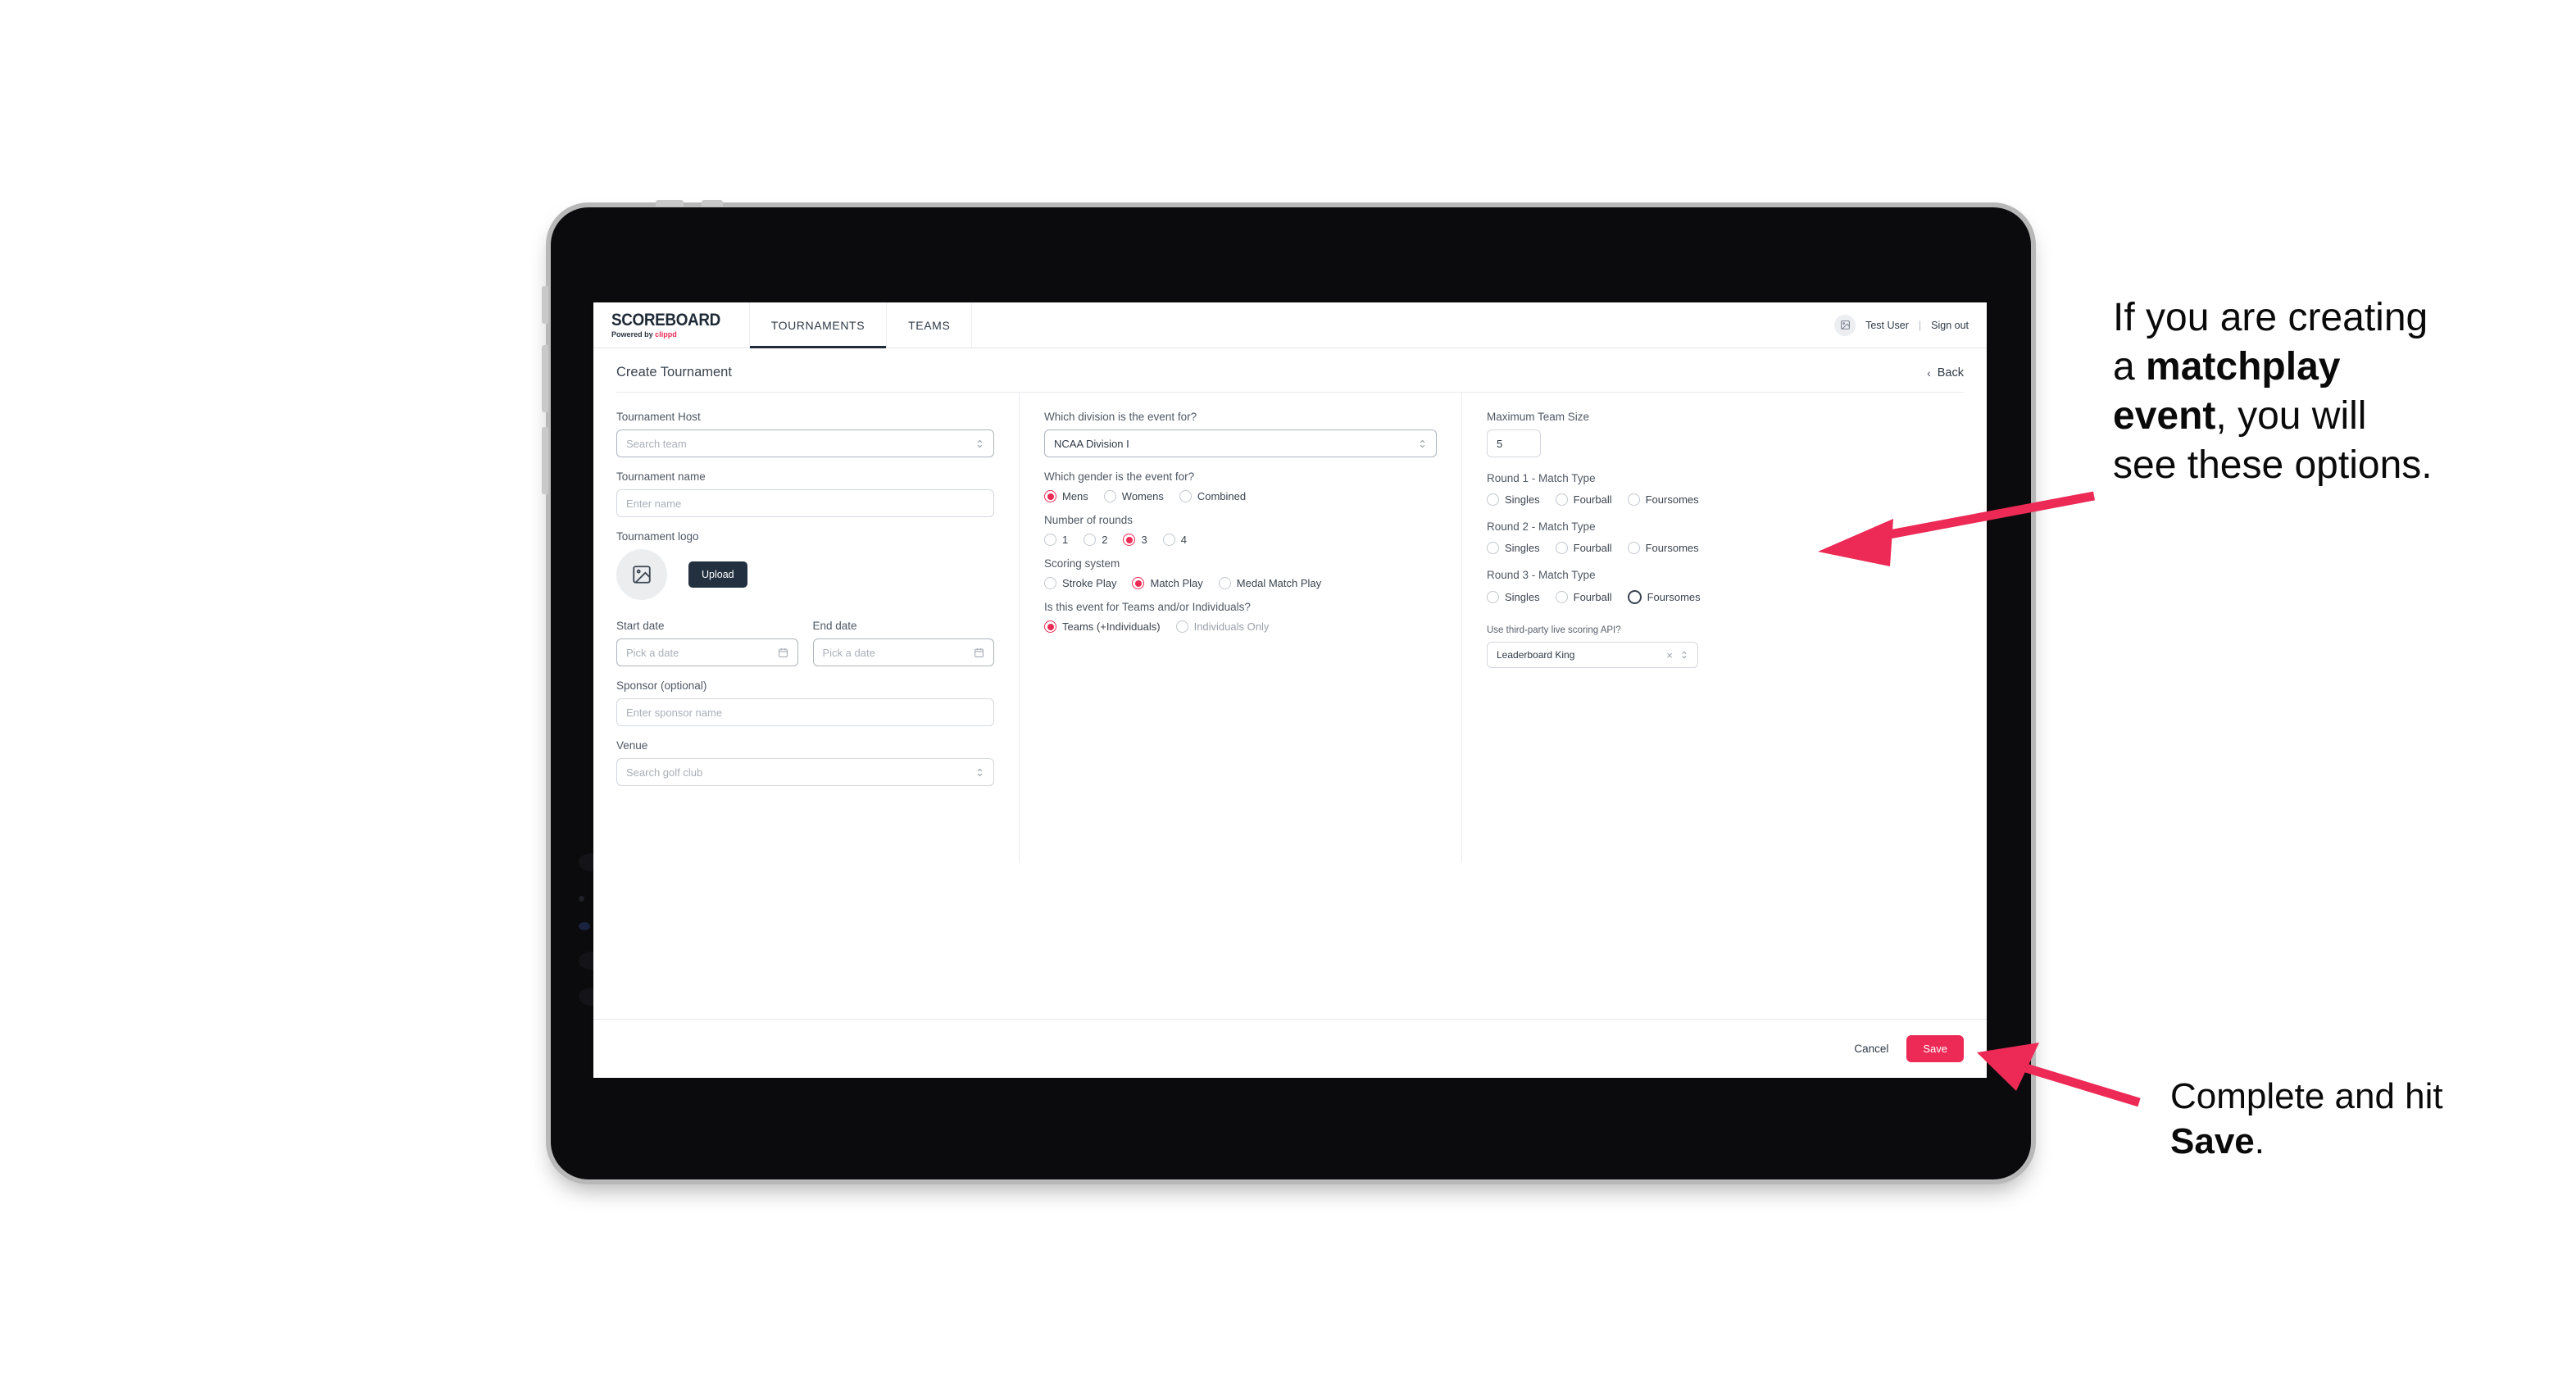 This screenshot has height=1386, width=2576. Describe the element at coordinates (1167, 583) in the screenshot. I see `radio-scoring-match-play: Match Play` at that location.